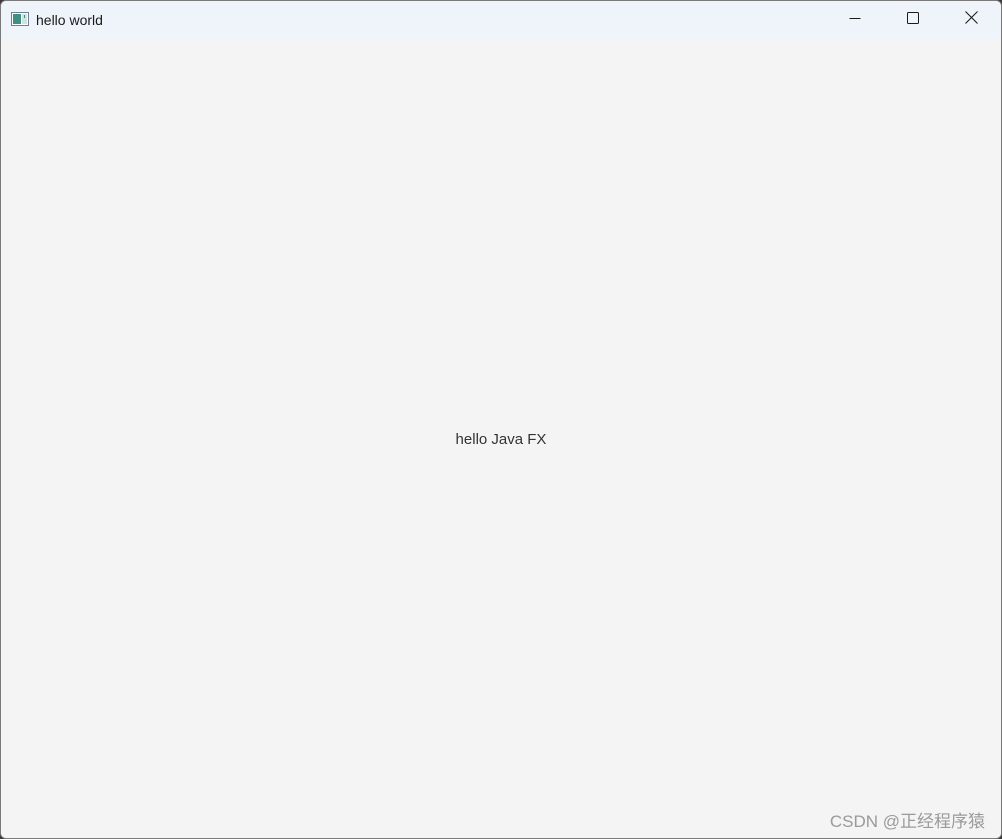 This screenshot has width=1002, height=839. I want to click on minimize-button, so click(855, 20).